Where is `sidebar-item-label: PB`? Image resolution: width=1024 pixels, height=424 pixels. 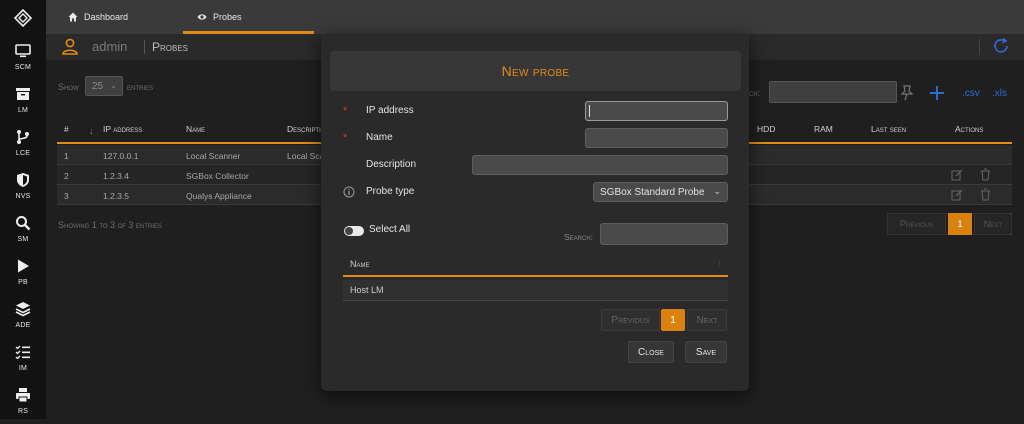
sidebar-item-label: PB is located at coordinates (23, 282).